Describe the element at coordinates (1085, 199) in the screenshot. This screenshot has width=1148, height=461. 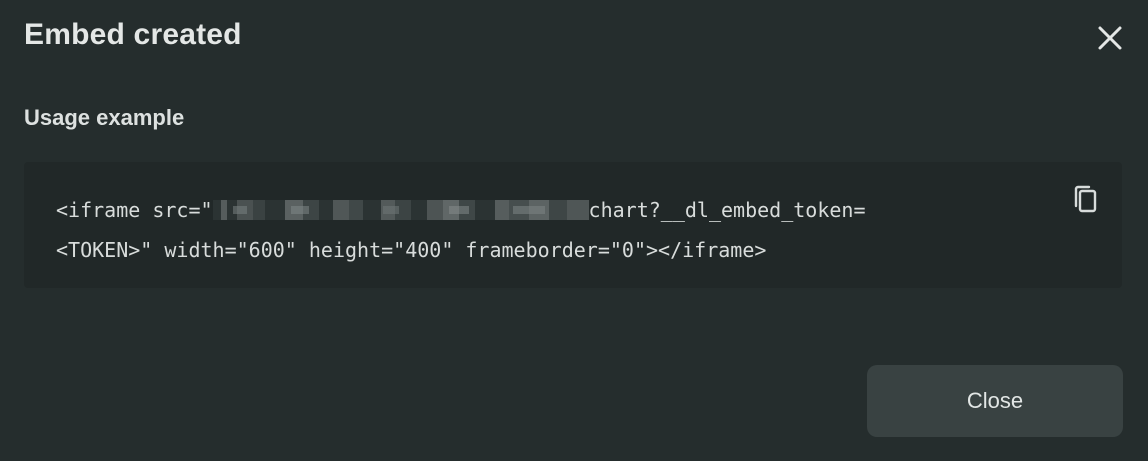
I see `copy-icon` at that location.